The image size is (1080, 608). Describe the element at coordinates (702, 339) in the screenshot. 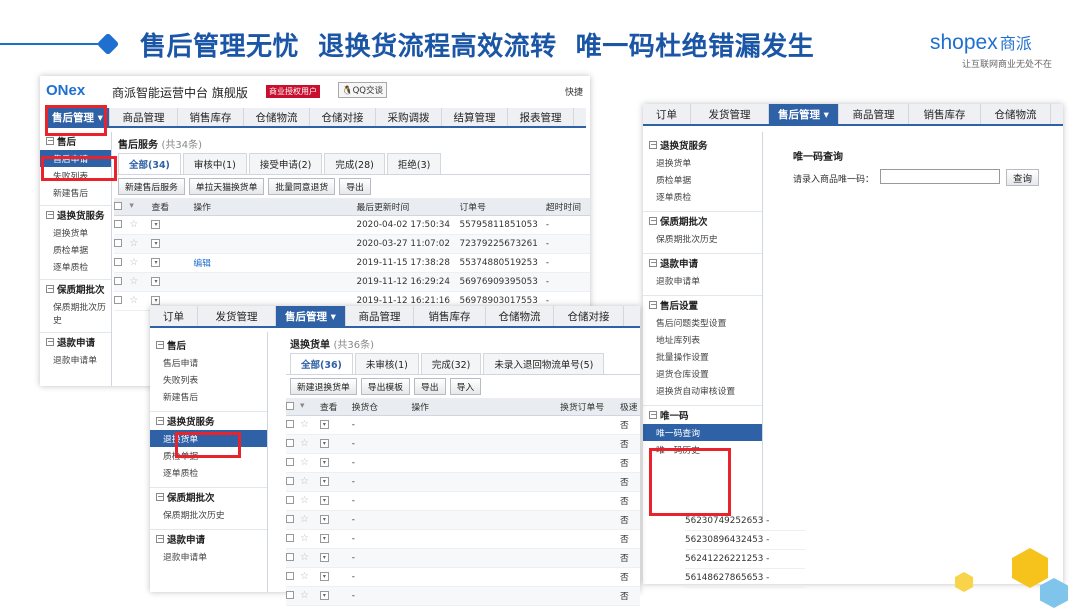

I see `sidebar-item: 地址库列表` at that location.